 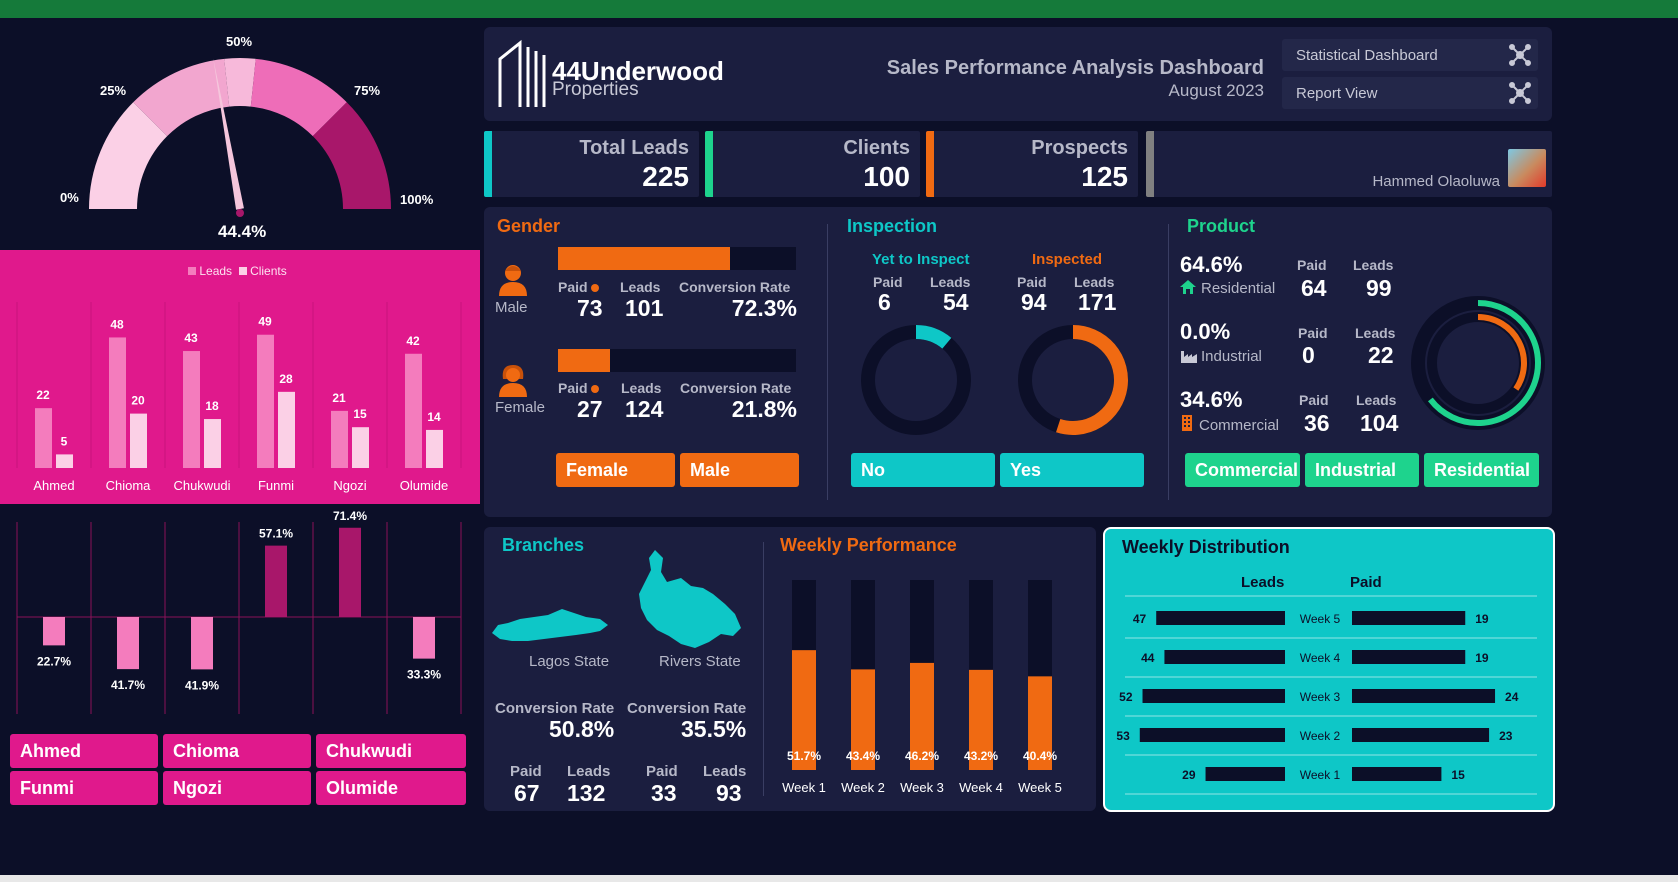 What do you see at coordinates (1205, 331) in the screenshot?
I see `industrial-pct: 0.0%` at bounding box center [1205, 331].